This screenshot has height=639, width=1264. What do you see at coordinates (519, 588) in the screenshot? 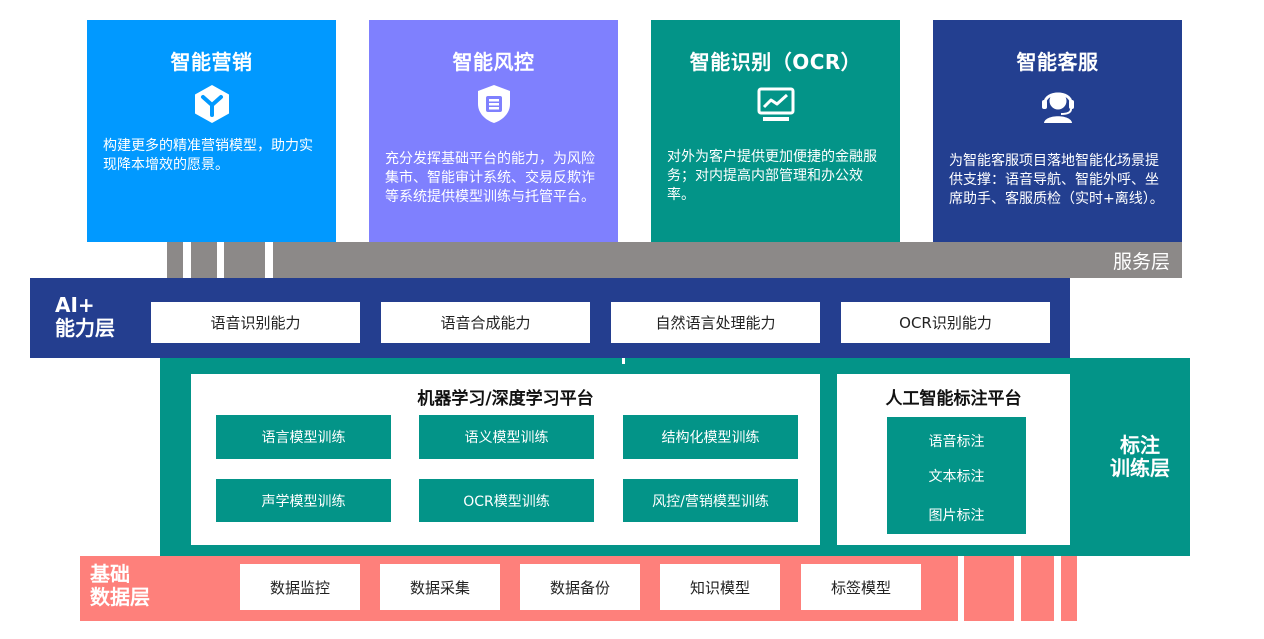
I see `data-layer: 基础 数据层 数据监控 数据采集 数据备份 知识模型 标签模型` at bounding box center [519, 588].